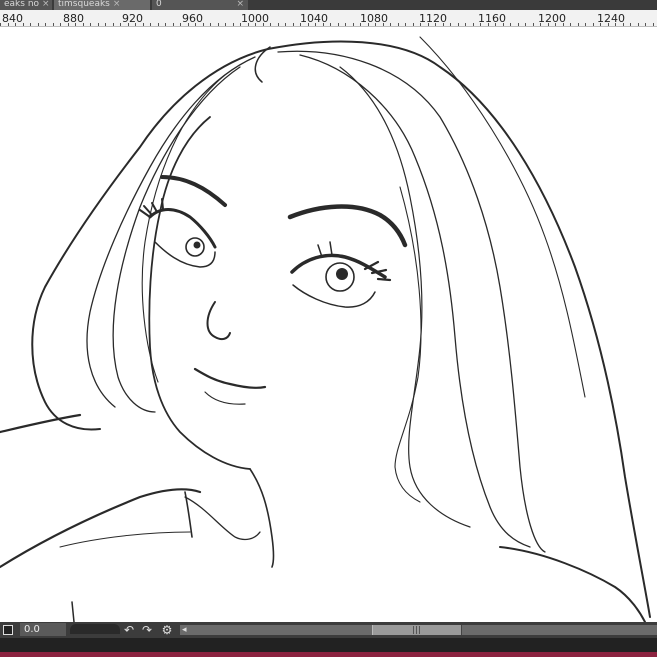  What do you see at coordinates (328, 654) in the screenshot?
I see `accent-strip` at bounding box center [328, 654].